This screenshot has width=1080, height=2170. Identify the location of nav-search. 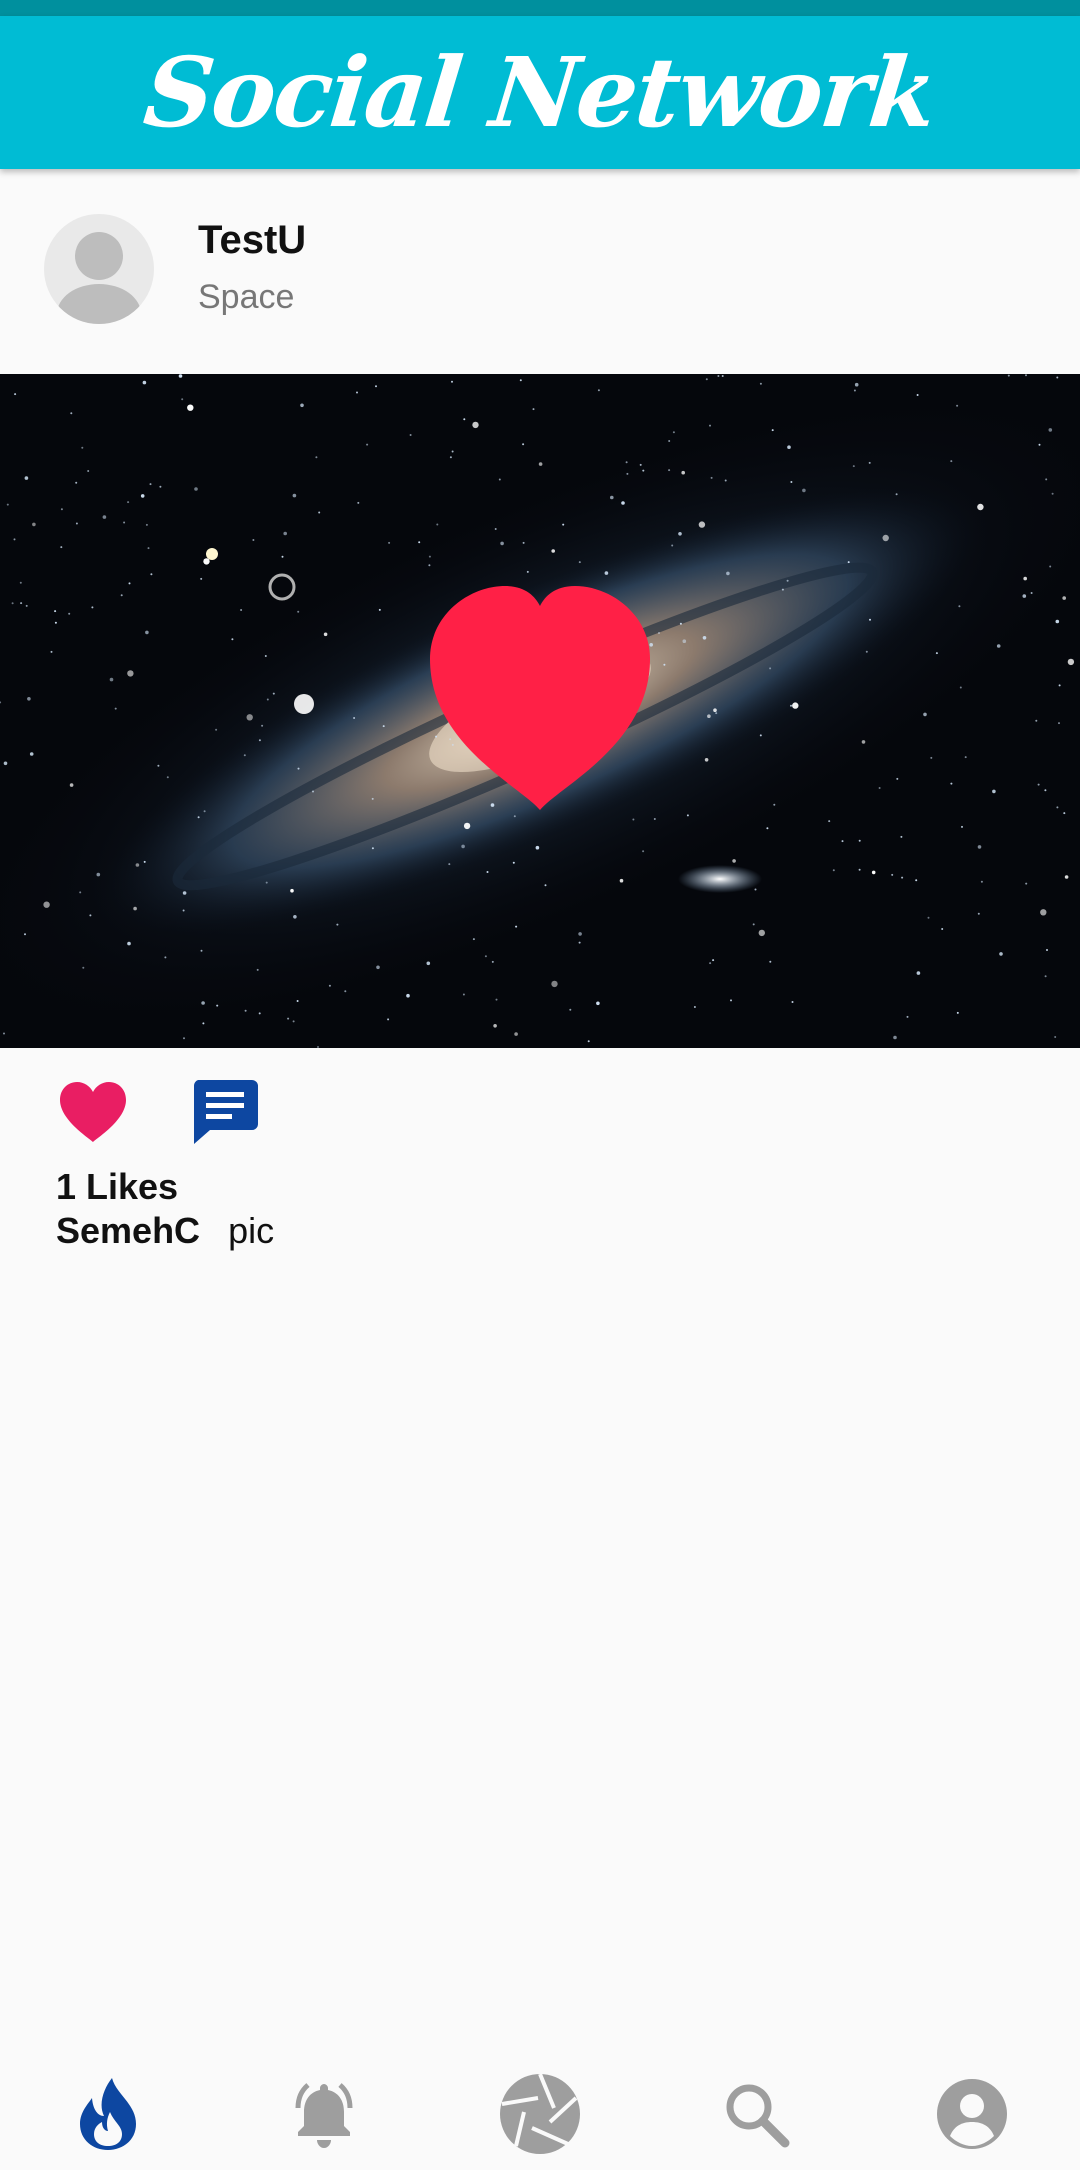
(756, 2114).